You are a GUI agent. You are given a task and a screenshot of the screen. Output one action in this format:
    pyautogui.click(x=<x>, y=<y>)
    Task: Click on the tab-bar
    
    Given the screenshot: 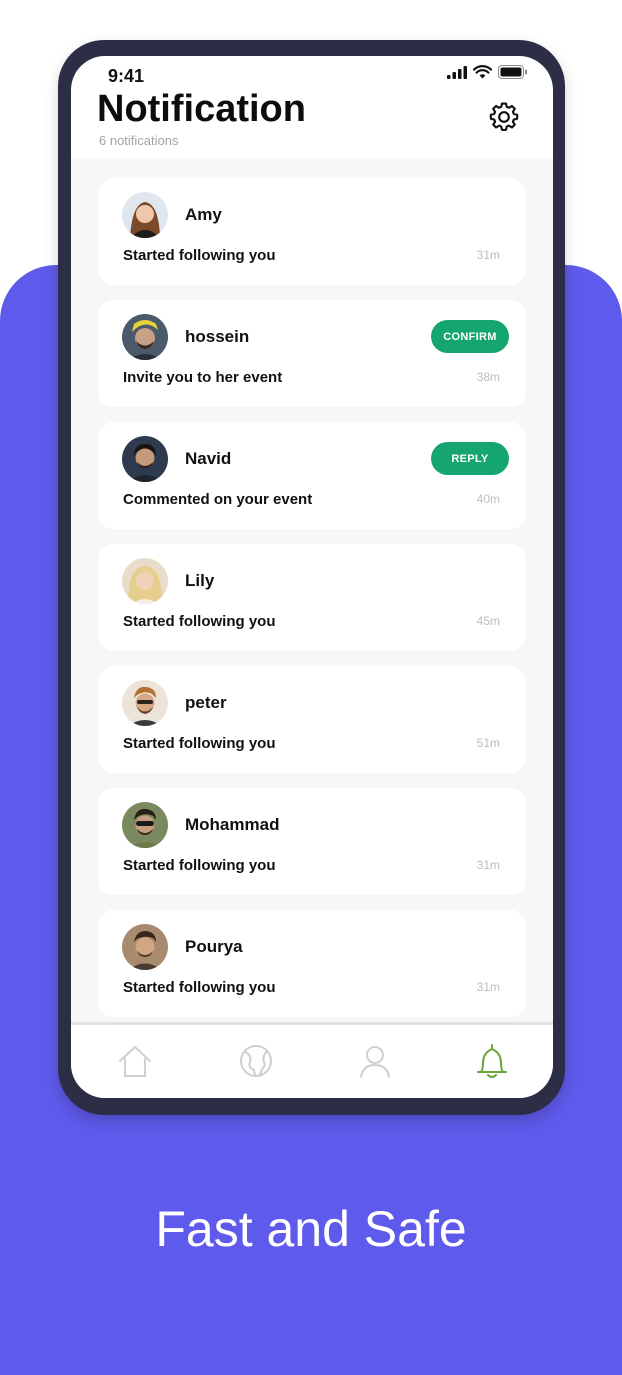 What is the action you would take?
    pyautogui.click(x=312, y=1060)
    